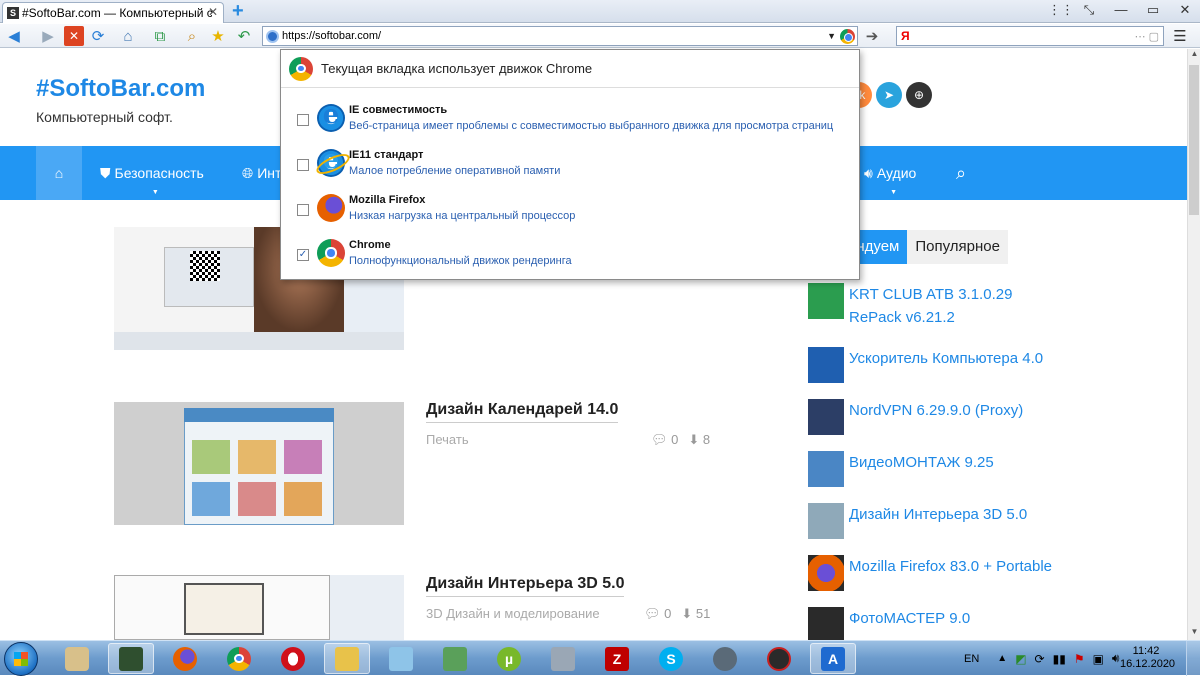 The image size is (1200, 676). I want to click on sidebar-item: Mozilla Firefox 83.0 + Portable, so click(938, 573).